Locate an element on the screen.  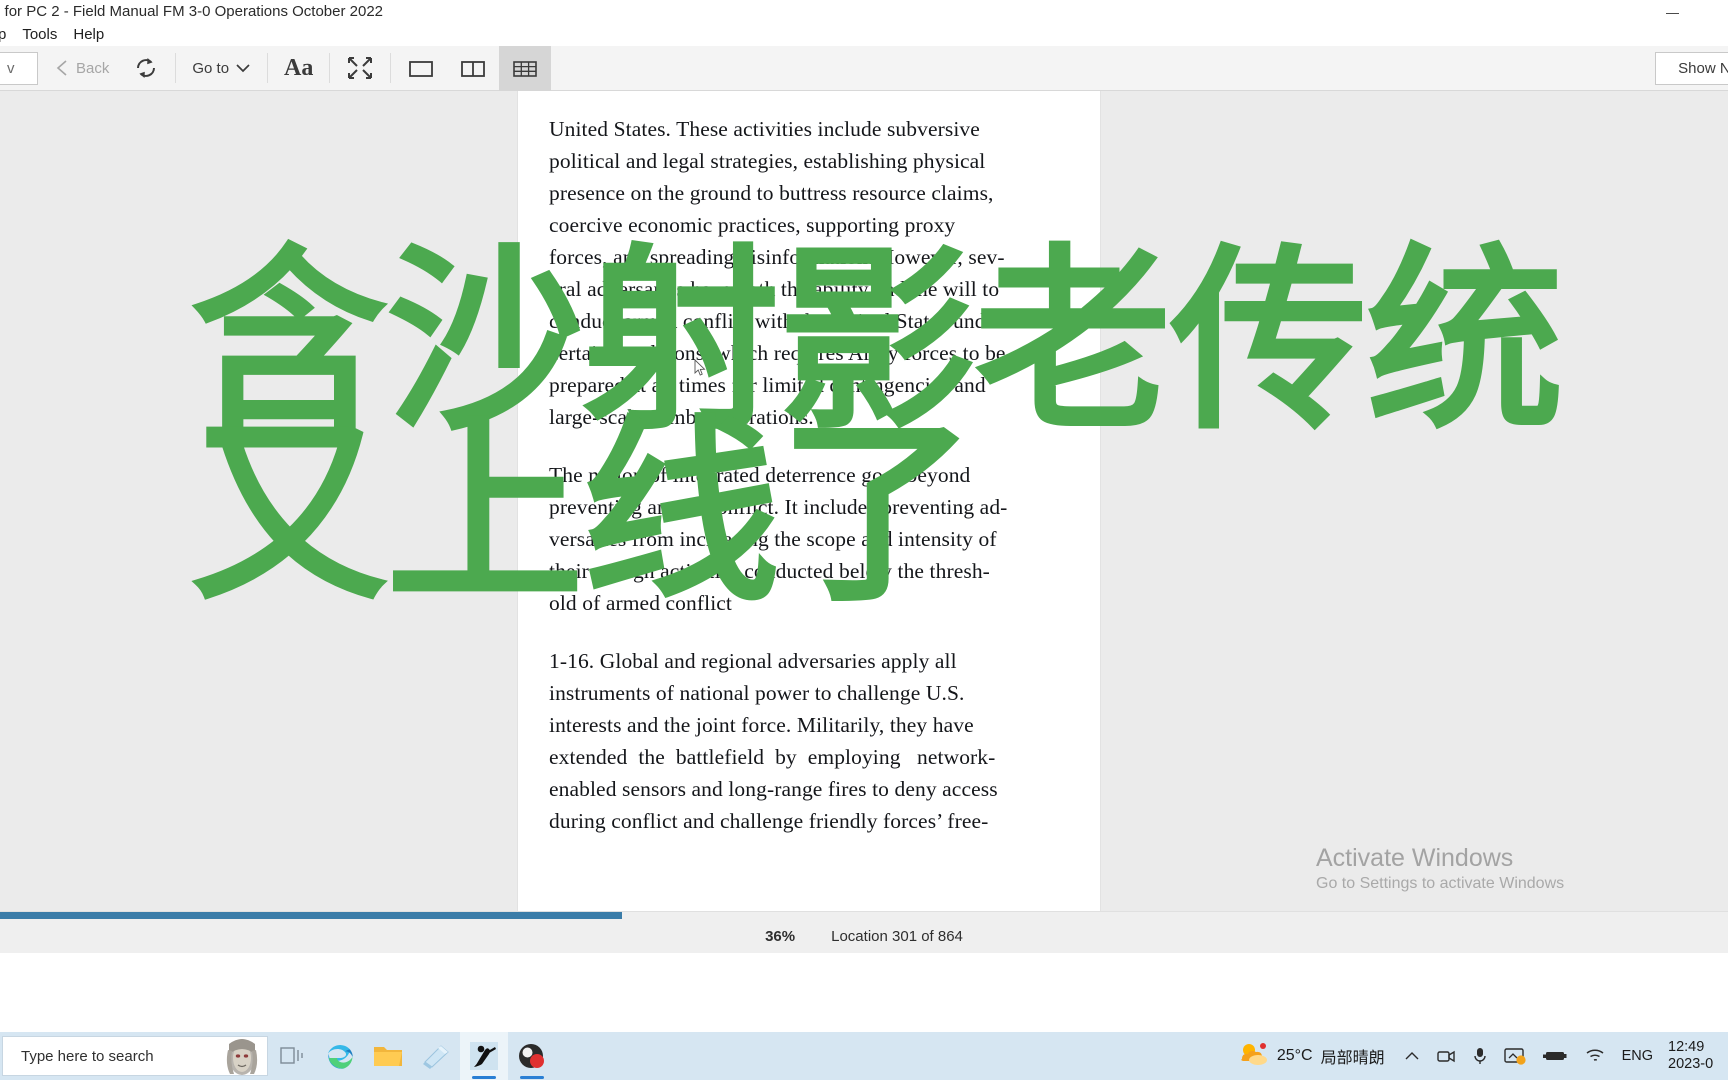
clock-date: 2023-0 is located at coordinates (1691, 1064).